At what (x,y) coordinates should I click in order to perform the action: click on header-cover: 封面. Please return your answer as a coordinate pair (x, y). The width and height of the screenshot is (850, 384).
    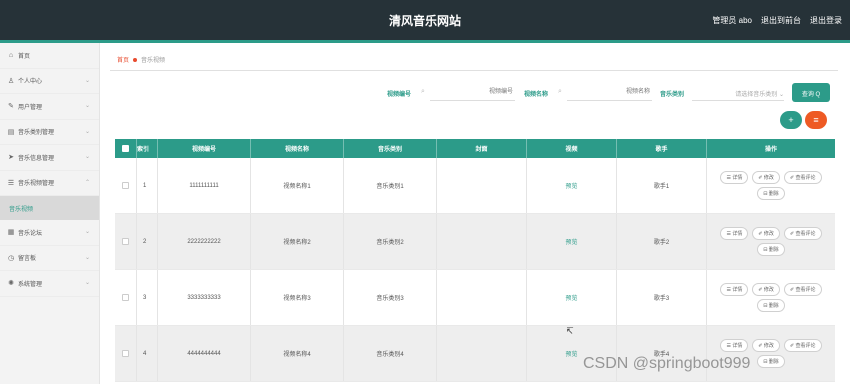
    Looking at the image, I should click on (482, 148).